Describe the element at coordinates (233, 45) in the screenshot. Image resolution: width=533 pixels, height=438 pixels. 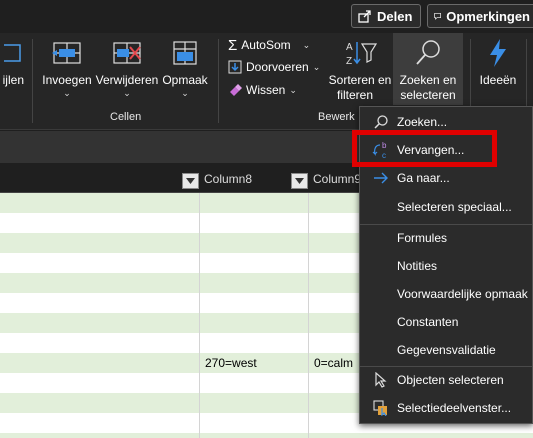
I see `sigma-icon: Σ` at that location.